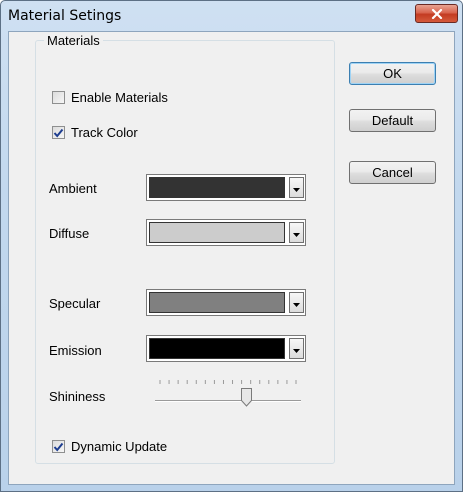  I want to click on diffuse-color-select, so click(226, 232).